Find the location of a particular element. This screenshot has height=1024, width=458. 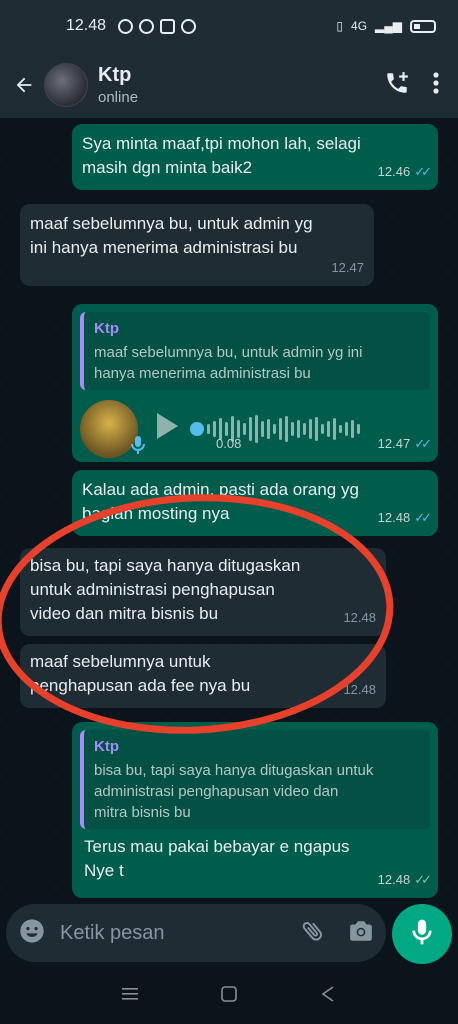

emoji-icon is located at coordinates (32, 933).